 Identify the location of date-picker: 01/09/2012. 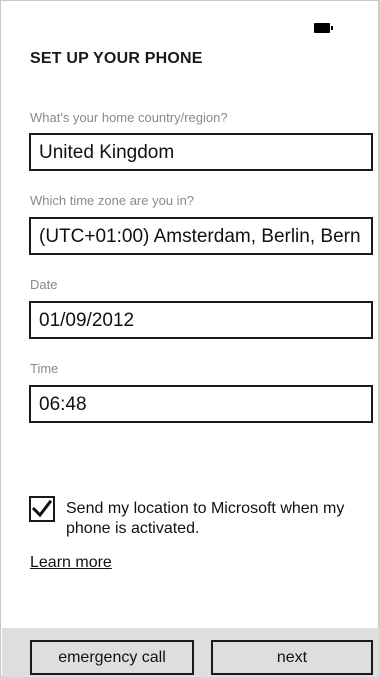
(201, 320).